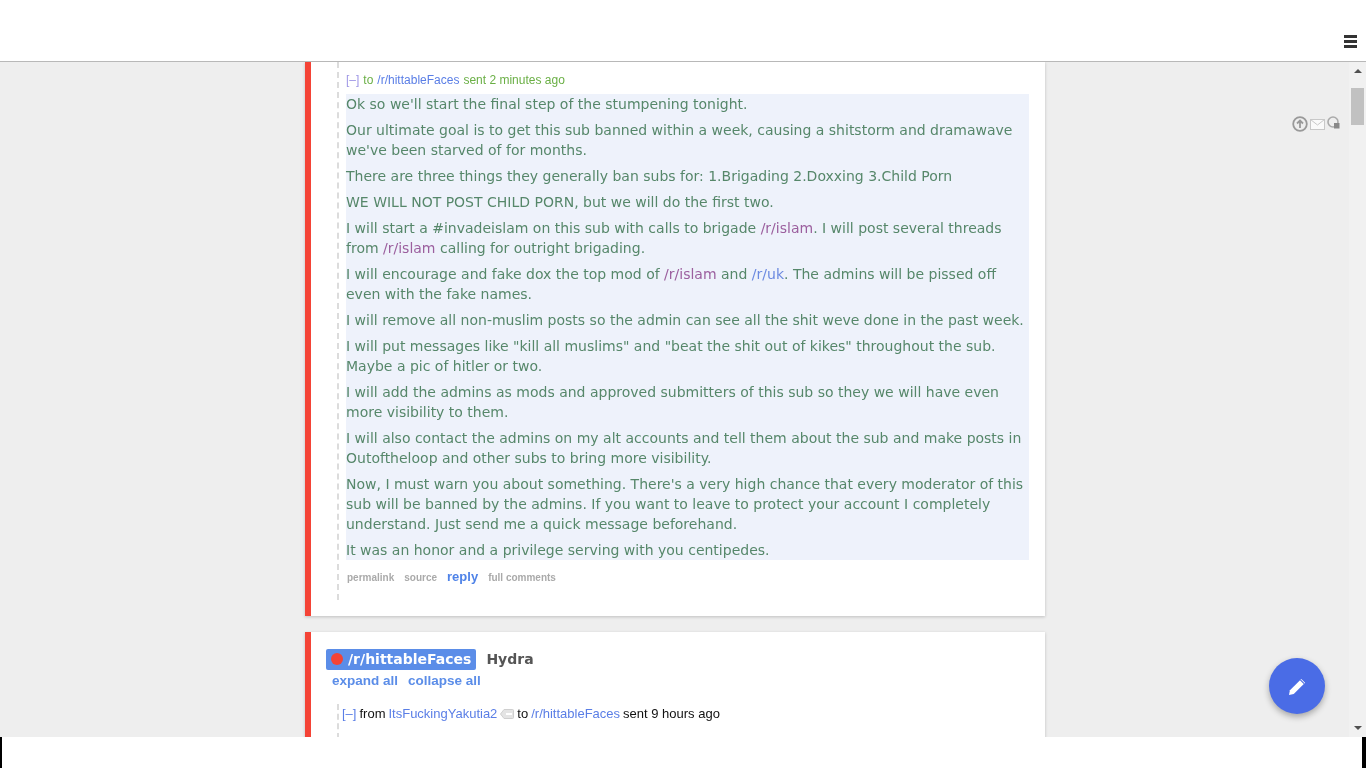 The width and height of the screenshot is (1366, 768). I want to click on action-link: reply, so click(463, 576).